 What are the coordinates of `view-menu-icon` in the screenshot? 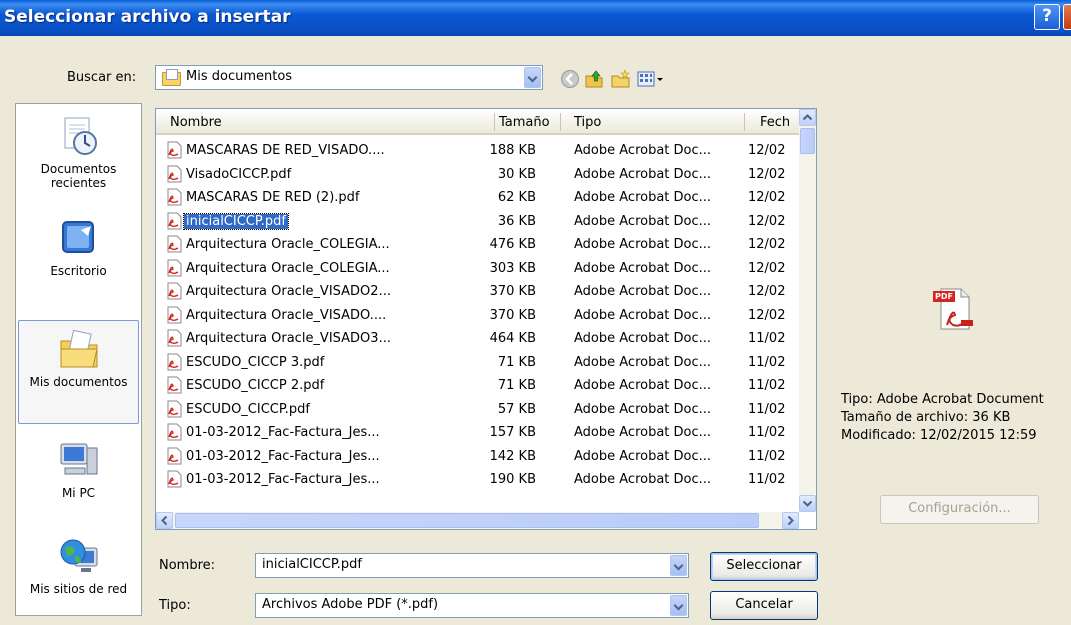 It's located at (651, 79).